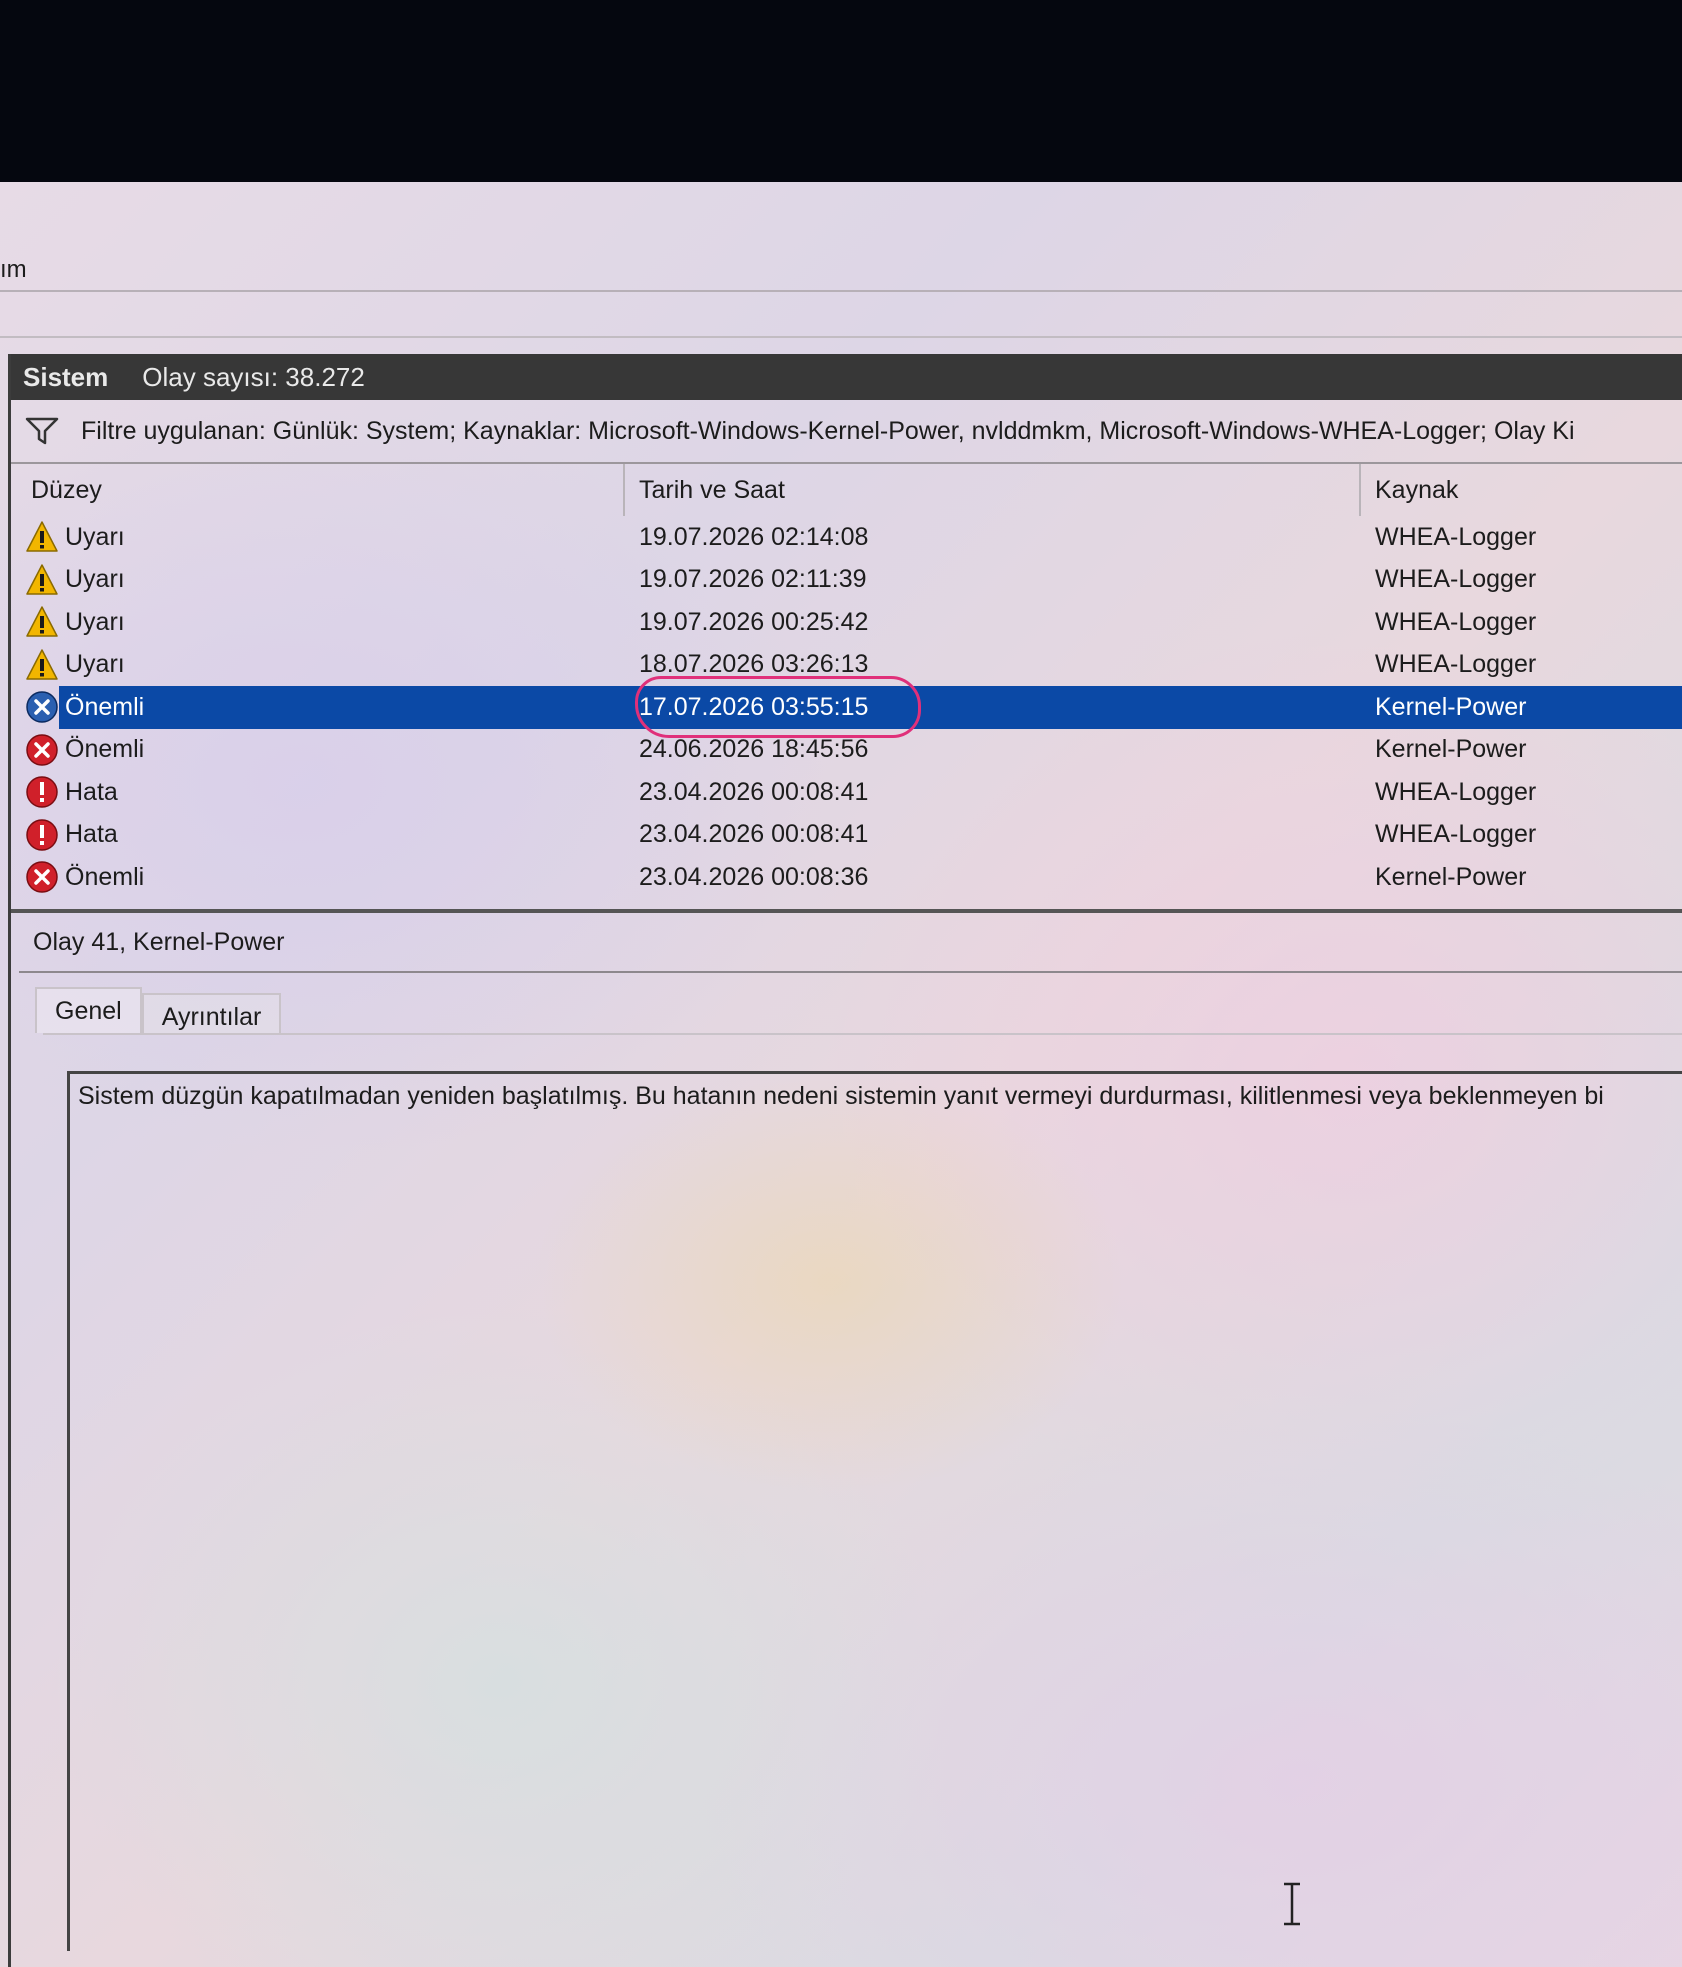 The width and height of the screenshot is (1682, 1967). I want to click on panel-header: Sistem Olay sayısı: 38.272, so click(846, 377).